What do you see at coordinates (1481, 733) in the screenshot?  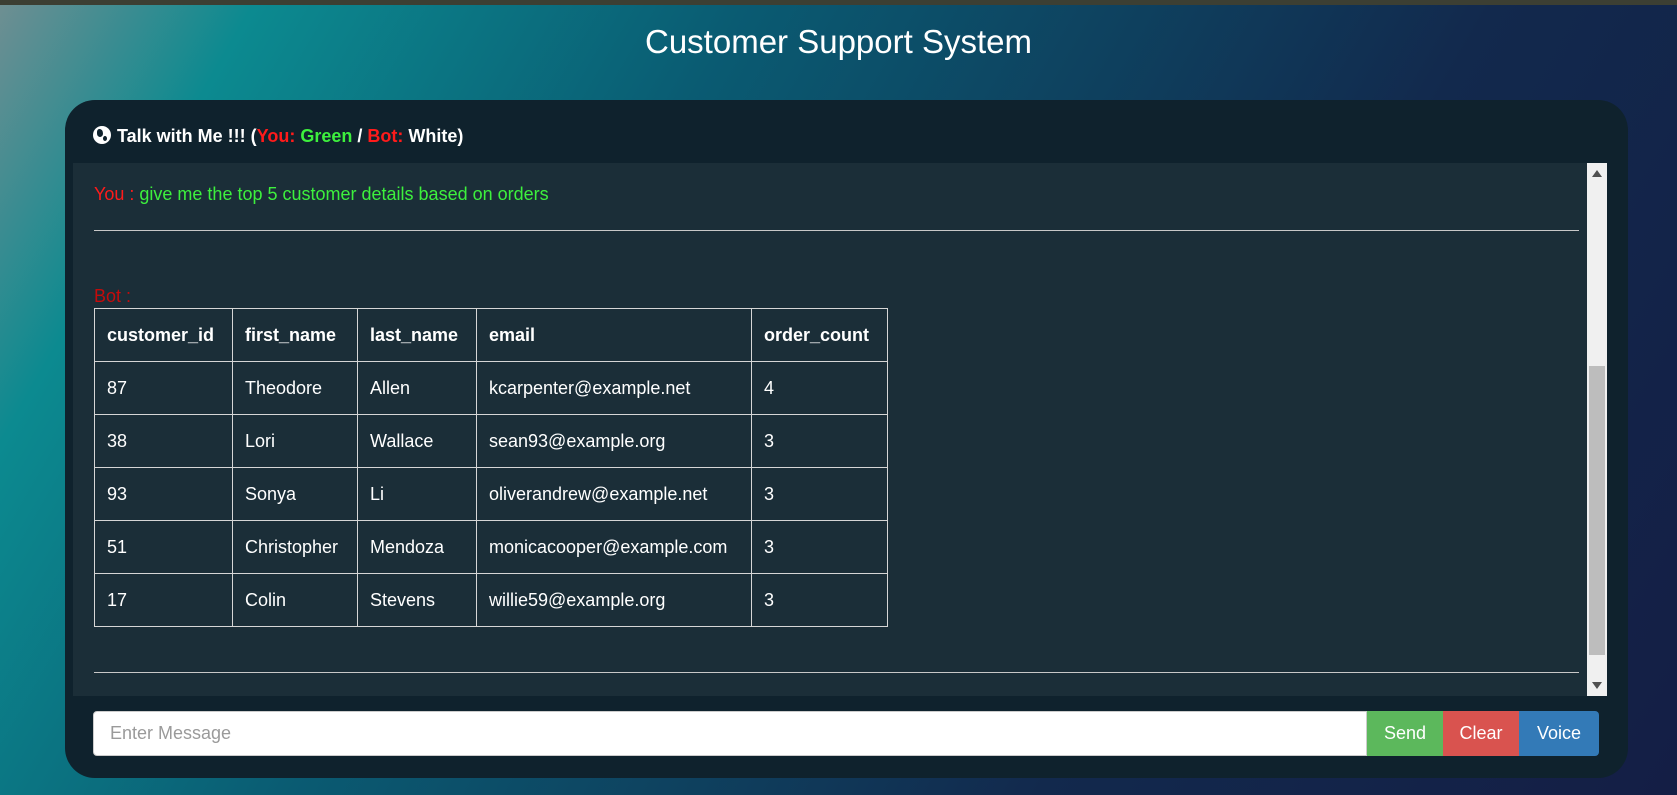 I see `clear-button: Clear` at bounding box center [1481, 733].